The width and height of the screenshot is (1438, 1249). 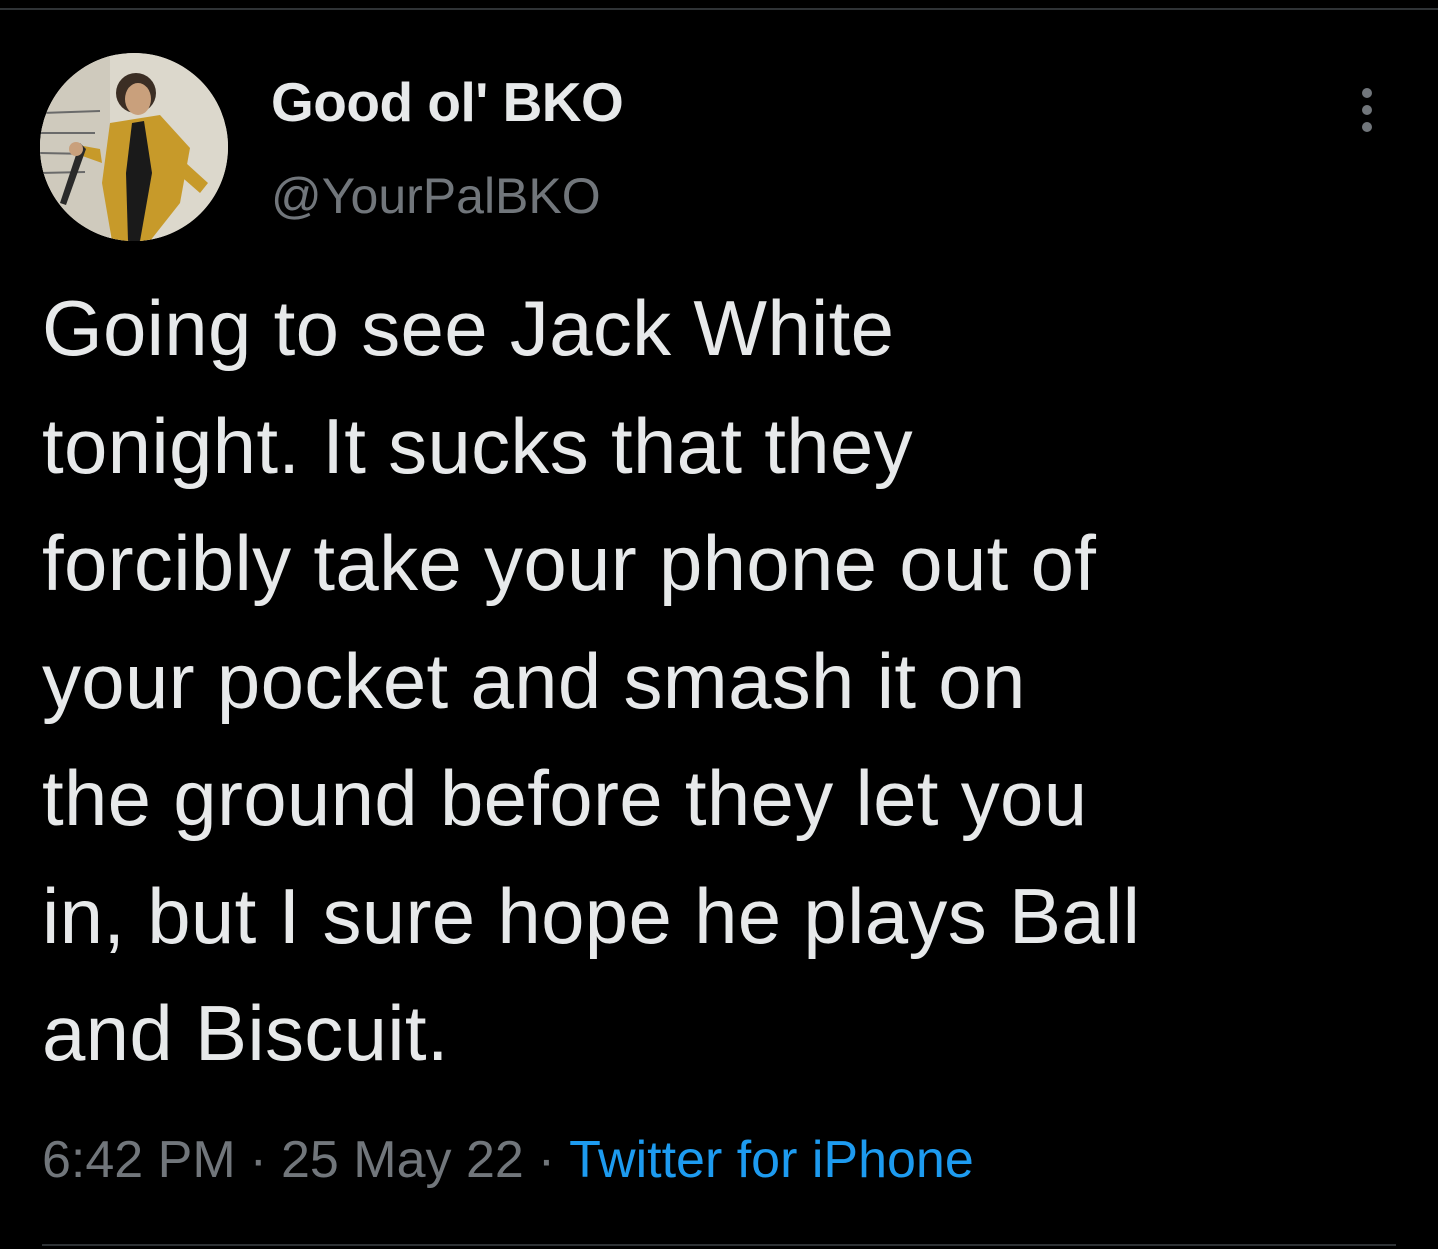 I want to click on tweet-metadata: 6:42 PM · 25 May 22 · Twitter for iPhone, so click(x=508, y=1160).